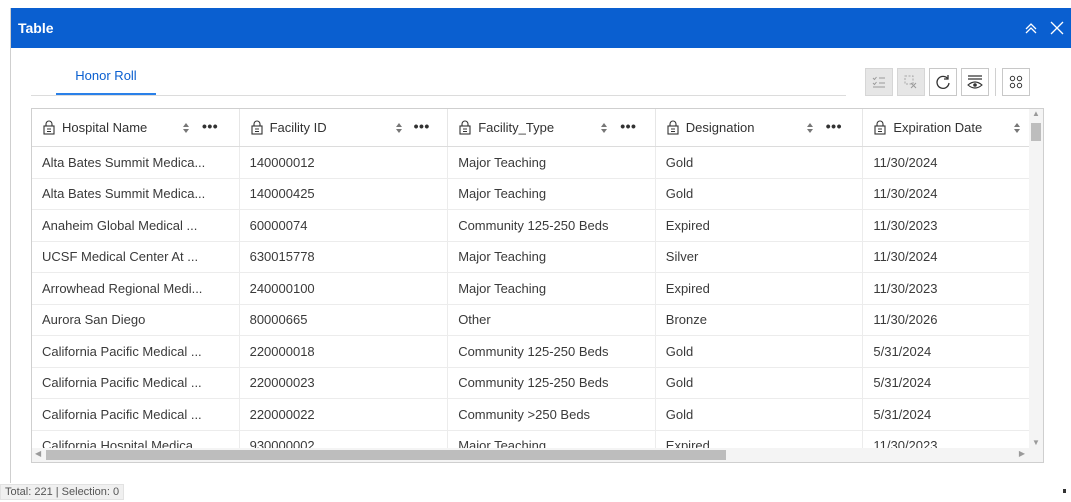 The width and height of the screenshot is (1071, 502). What do you see at coordinates (344, 162) in the screenshot?
I see `cell-facility-id: 140000012` at bounding box center [344, 162].